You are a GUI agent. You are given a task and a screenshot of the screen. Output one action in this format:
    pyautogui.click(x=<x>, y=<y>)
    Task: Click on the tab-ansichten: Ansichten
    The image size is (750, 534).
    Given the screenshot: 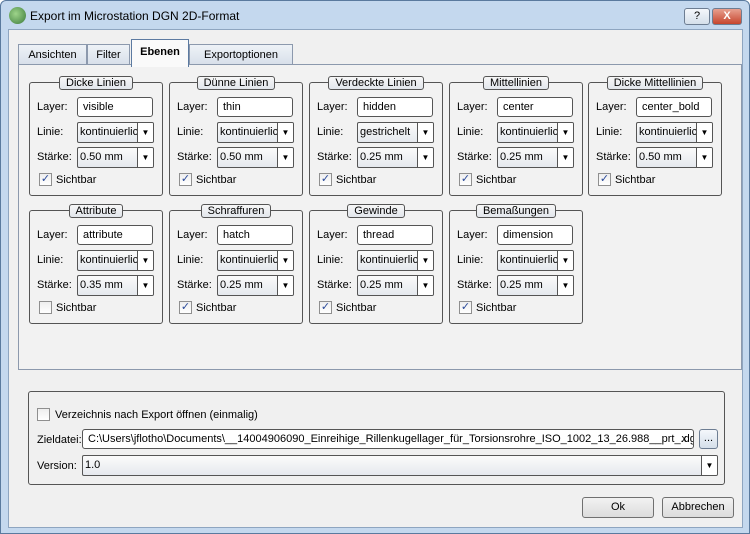 What is the action you would take?
    pyautogui.click(x=52, y=55)
    